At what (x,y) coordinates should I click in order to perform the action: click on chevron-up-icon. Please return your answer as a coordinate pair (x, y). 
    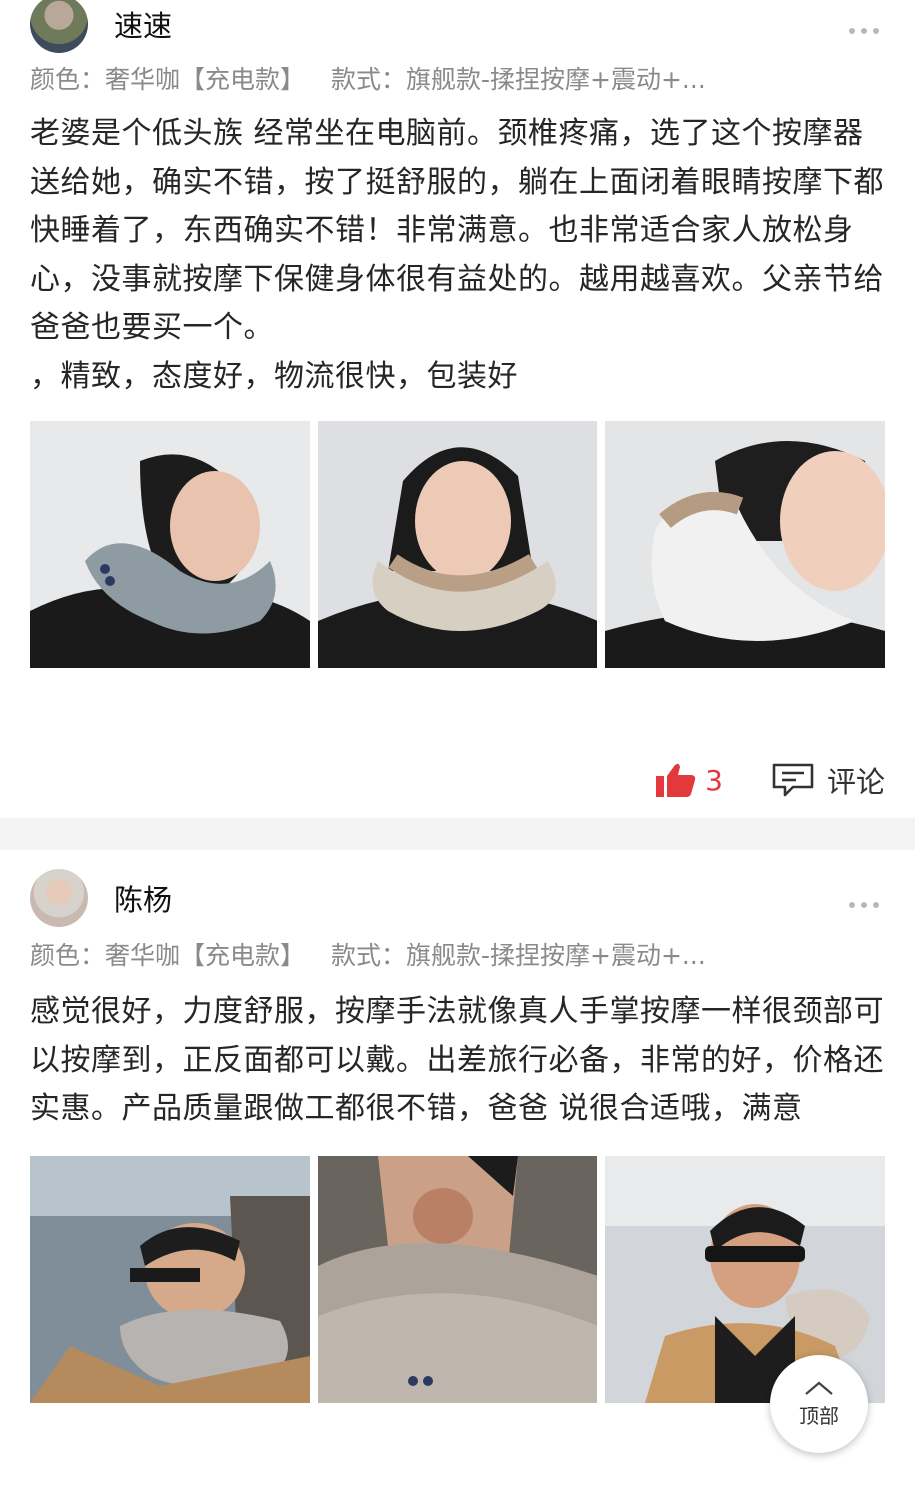
    Looking at the image, I should click on (819, 1388).